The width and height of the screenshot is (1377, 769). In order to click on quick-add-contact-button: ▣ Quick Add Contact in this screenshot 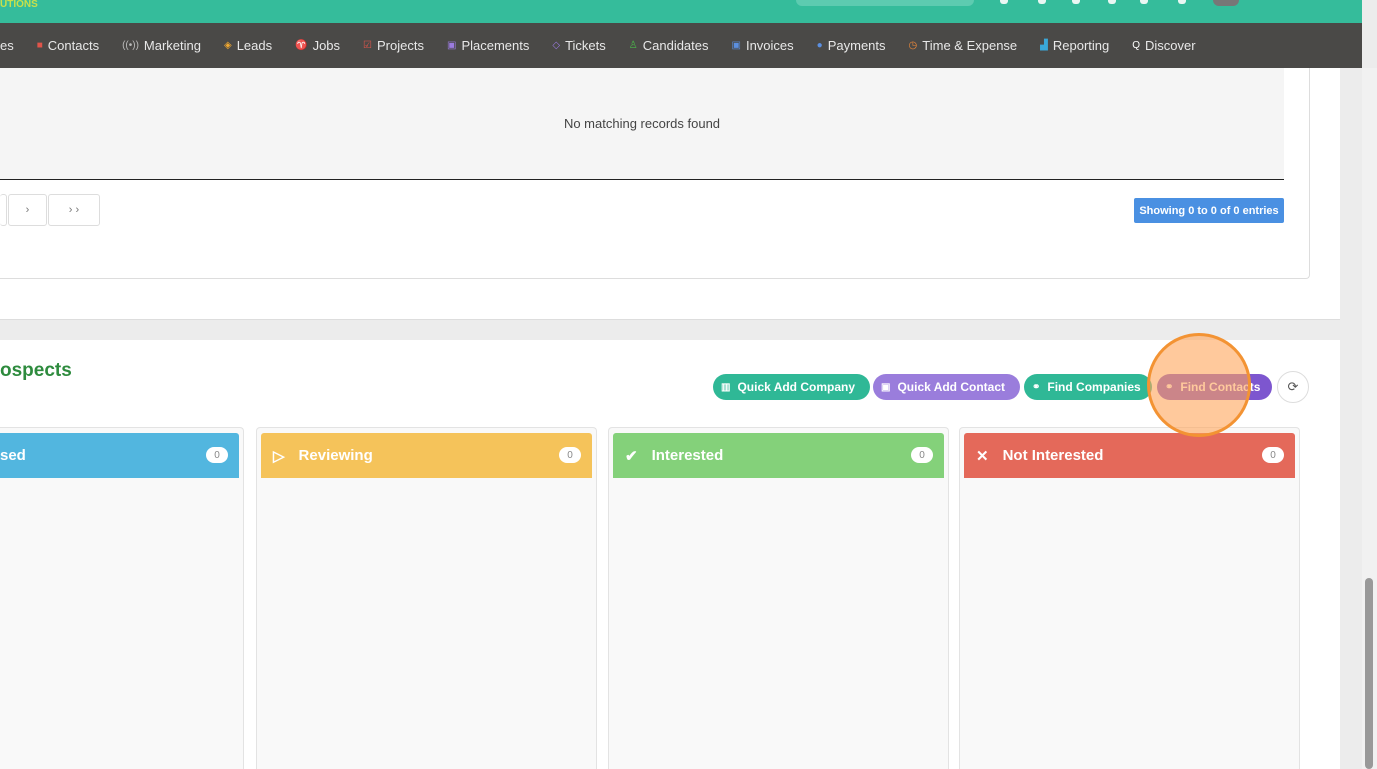, I will do `click(946, 387)`.